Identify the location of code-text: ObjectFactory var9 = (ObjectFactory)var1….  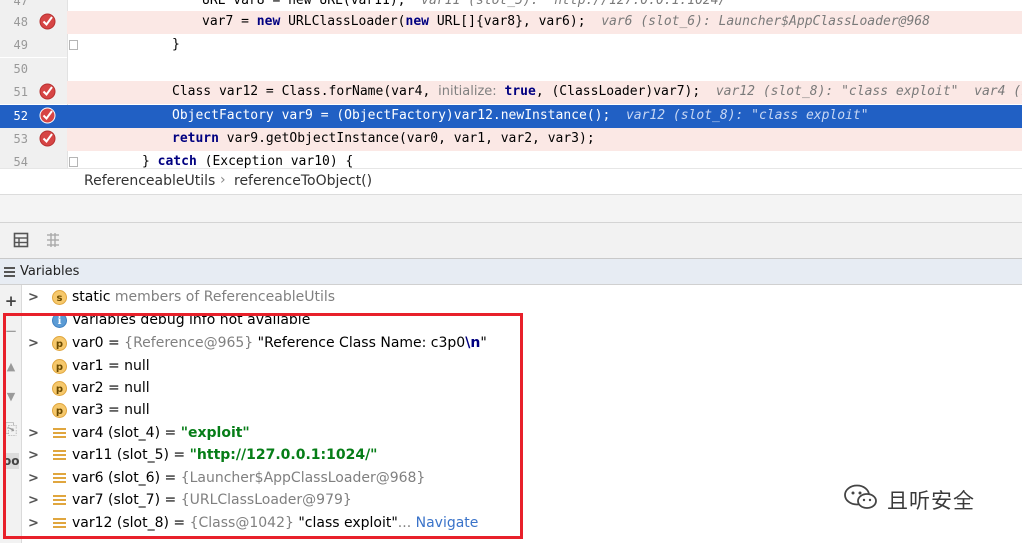
(520, 115).